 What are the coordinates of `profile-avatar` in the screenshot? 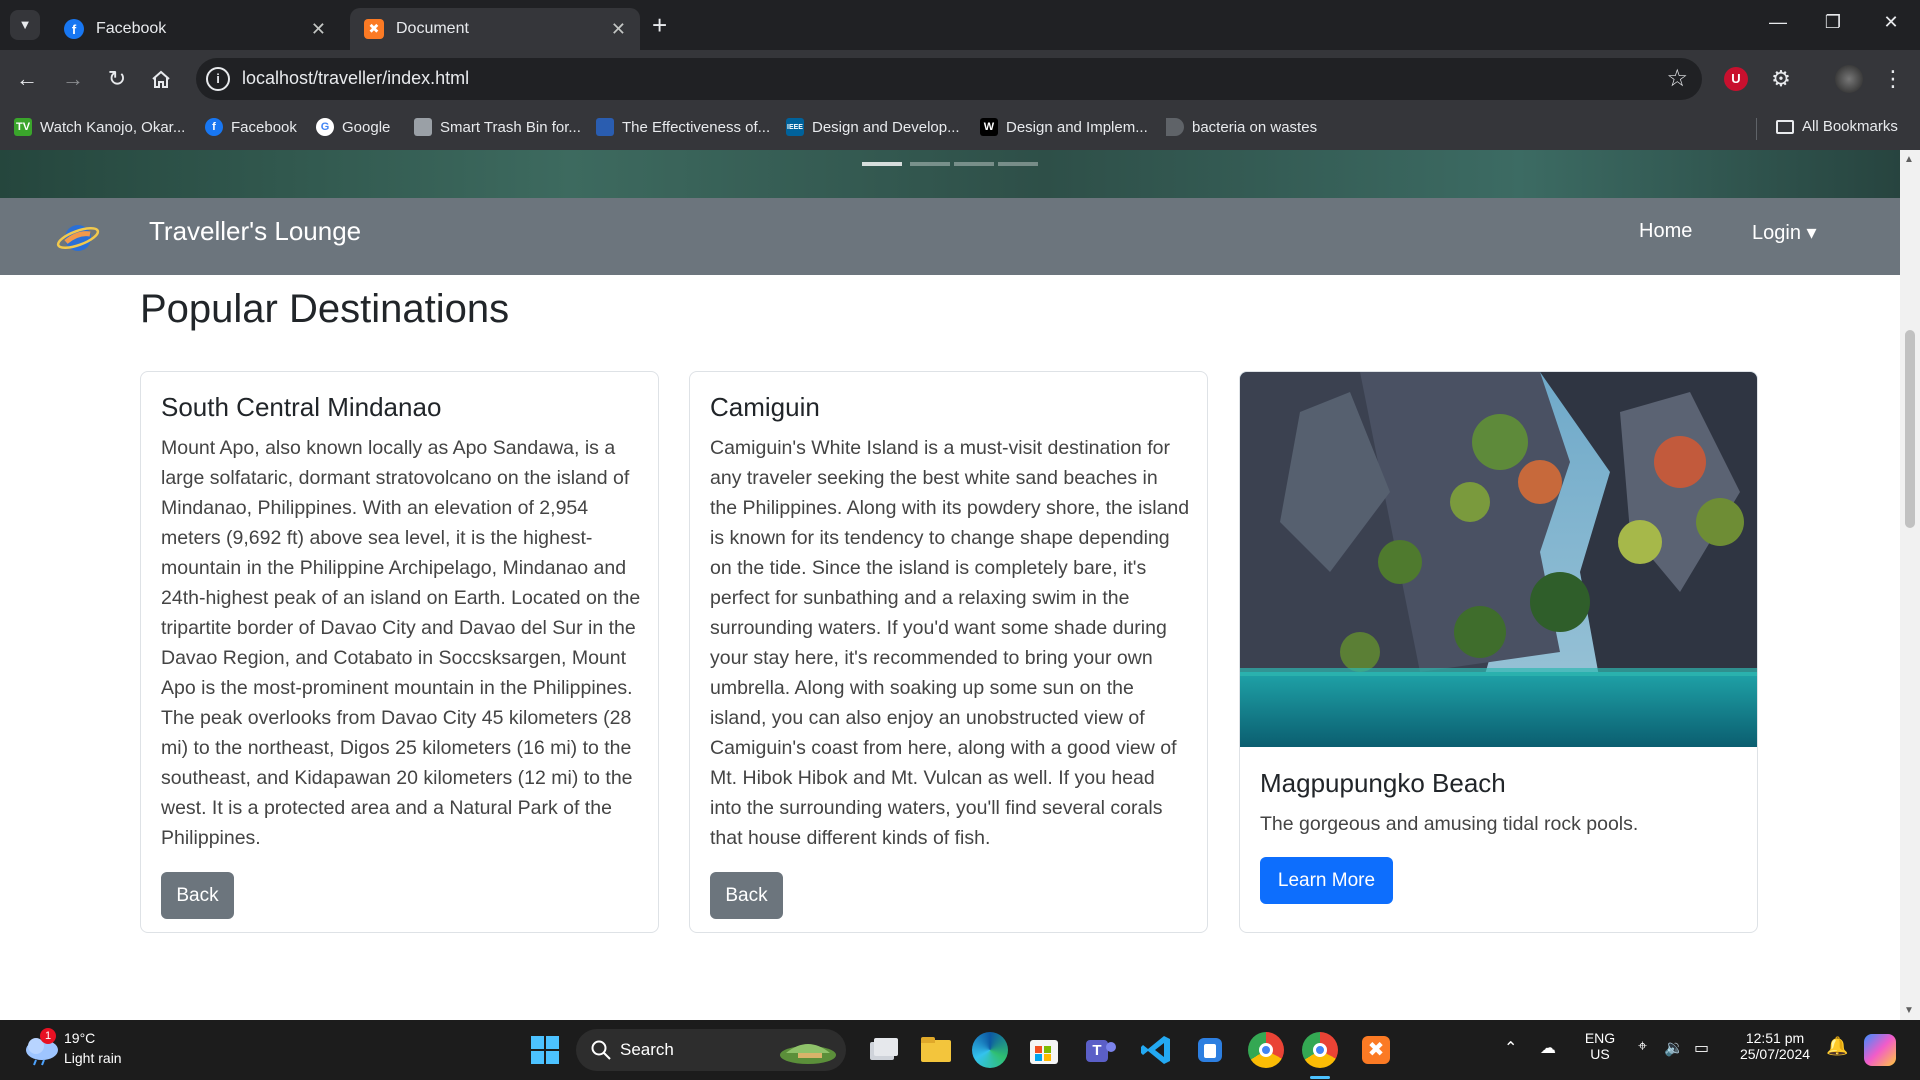 It's located at (1849, 79).